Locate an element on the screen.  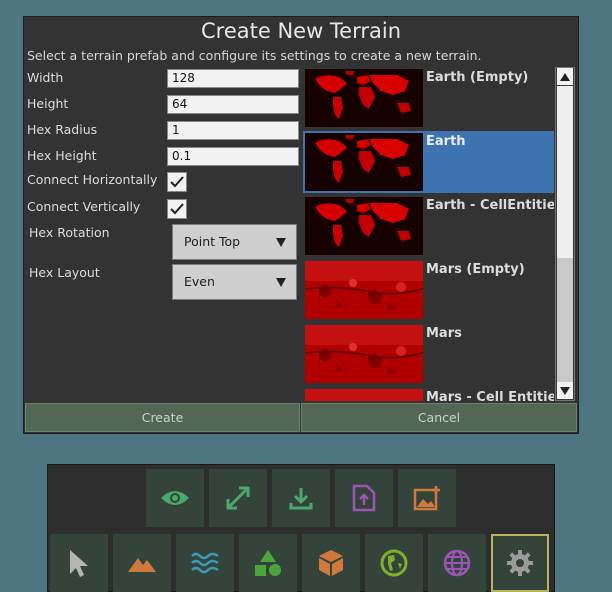
cube-icon is located at coordinates (331, 563).